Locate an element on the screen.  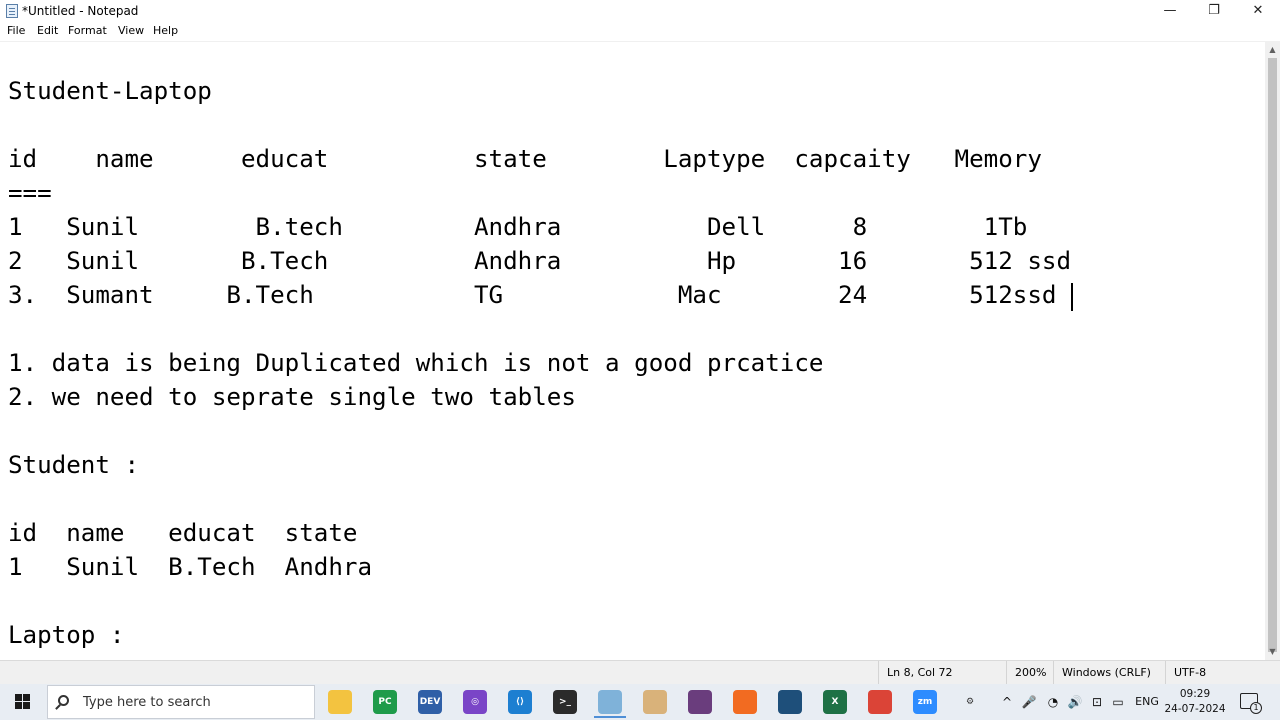
window-title: *Untitled - Notepad is located at coordinates (80, 11).